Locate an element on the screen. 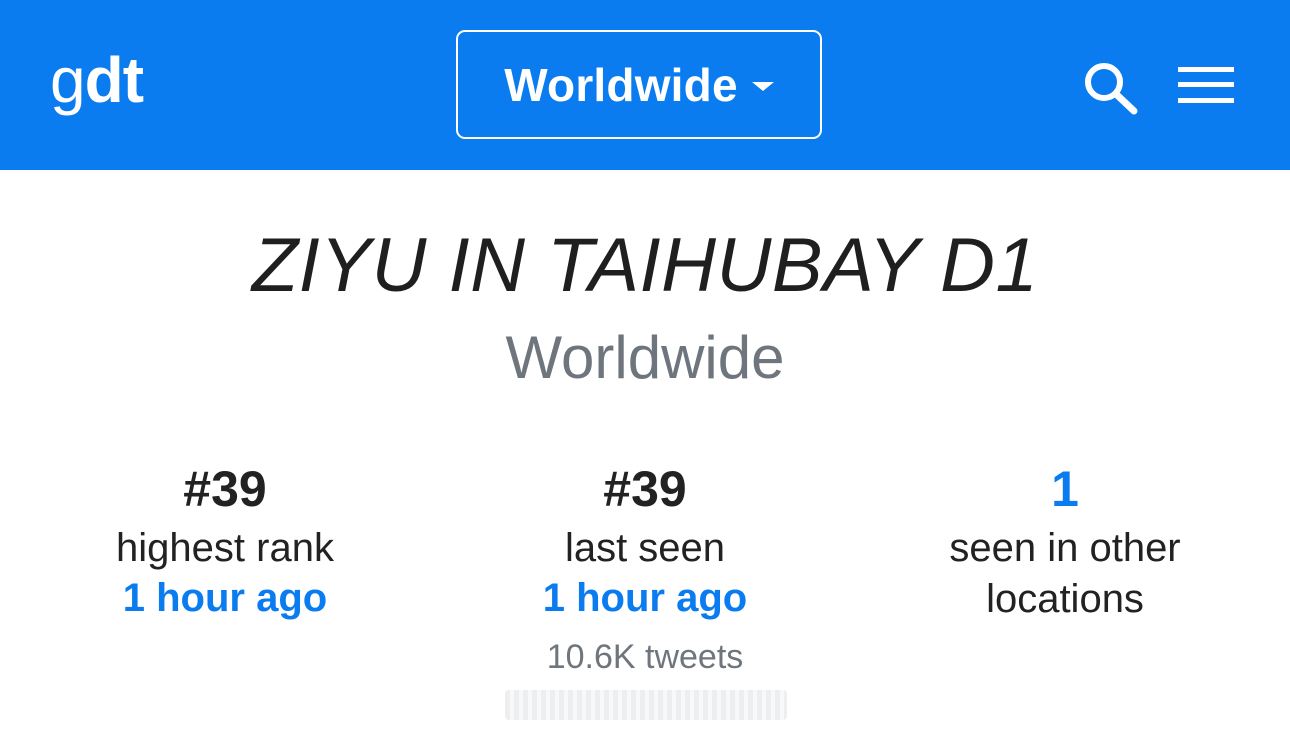  trend-title: ZIYU IN TAIHUBAY D1 is located at coordinates (645, 265).